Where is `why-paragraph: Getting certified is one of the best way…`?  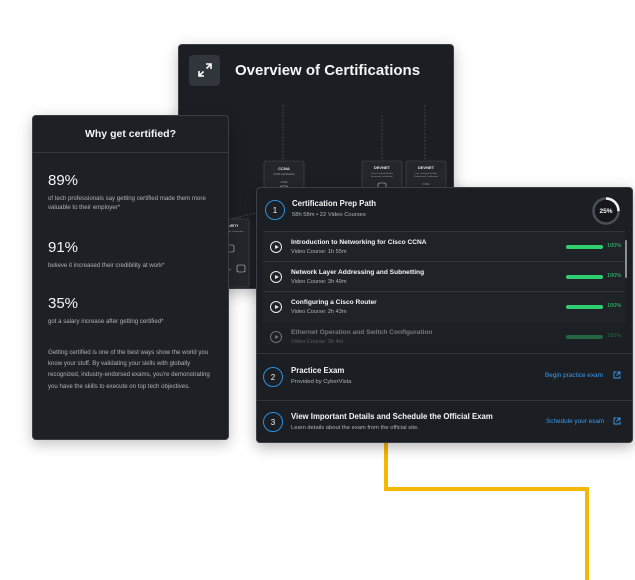 why-paragraph: Getting certified is one of the best way… is located at coordinates (129, 369).